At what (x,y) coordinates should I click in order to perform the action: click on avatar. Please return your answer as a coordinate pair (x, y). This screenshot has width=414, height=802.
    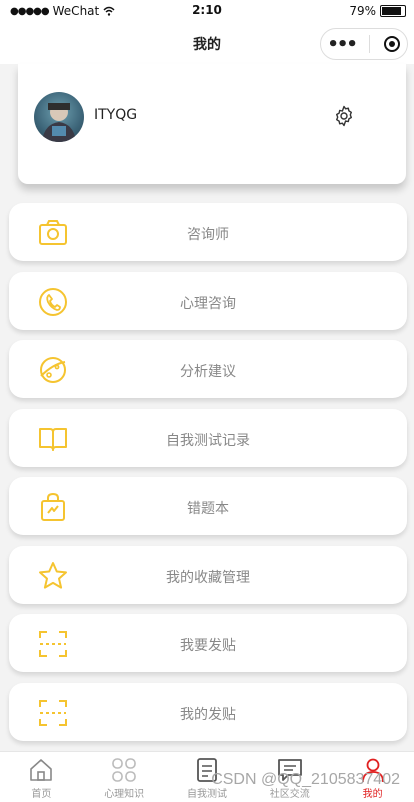
    Looking at the image, I should click on (59, 117).